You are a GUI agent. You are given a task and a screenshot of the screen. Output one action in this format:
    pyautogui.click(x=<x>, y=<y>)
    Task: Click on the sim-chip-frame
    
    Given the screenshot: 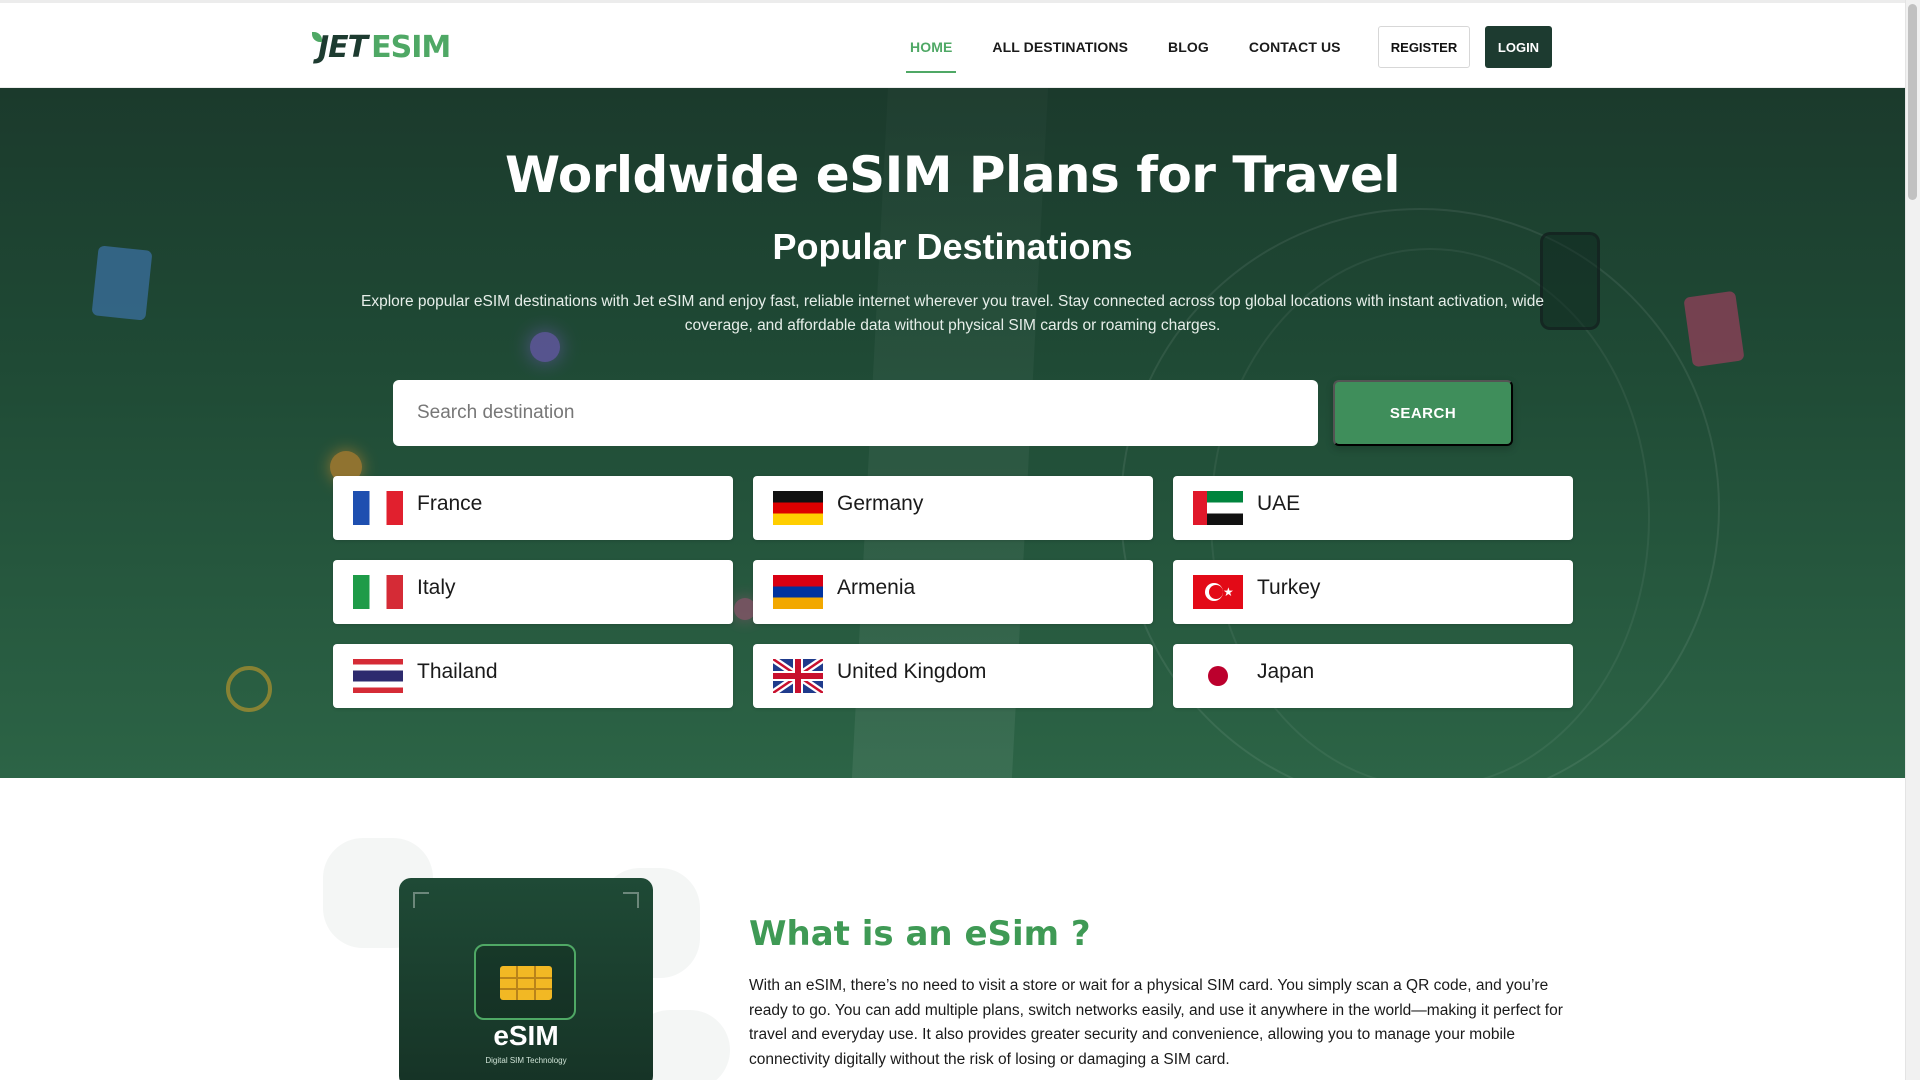 What is the action you would take?
    pyautogui.click(x=525, y=982)
    